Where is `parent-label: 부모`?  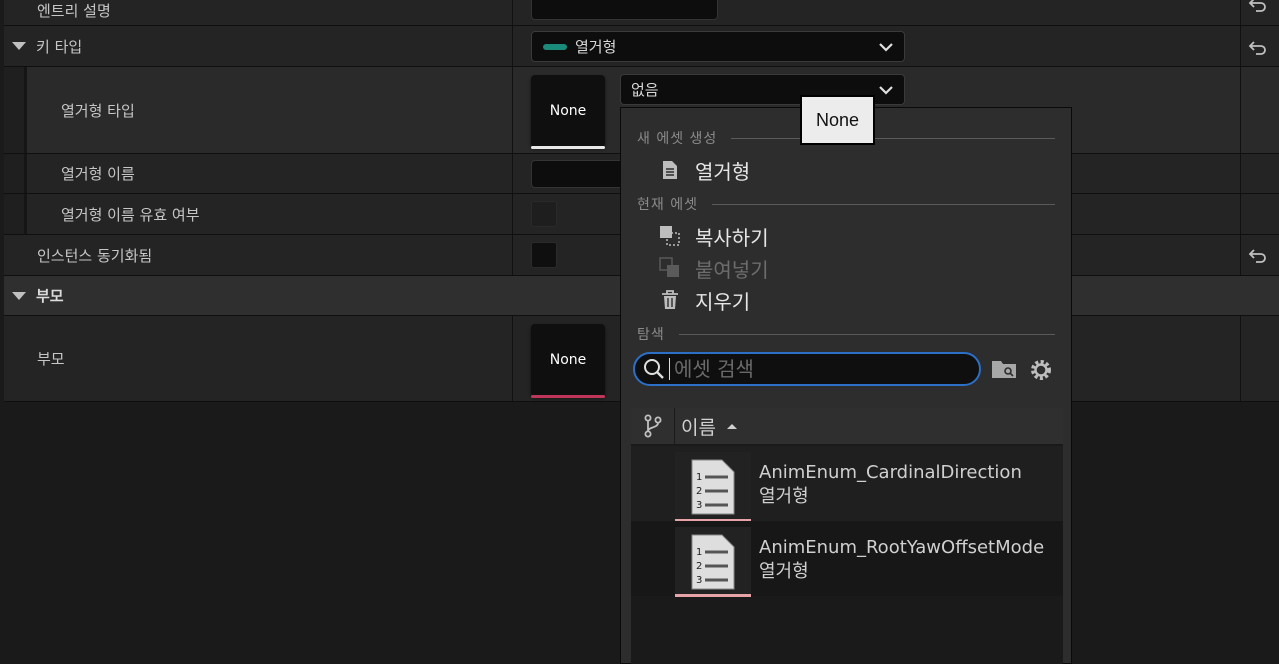
parent-label: 부모 is located at coordinates (51, 359).